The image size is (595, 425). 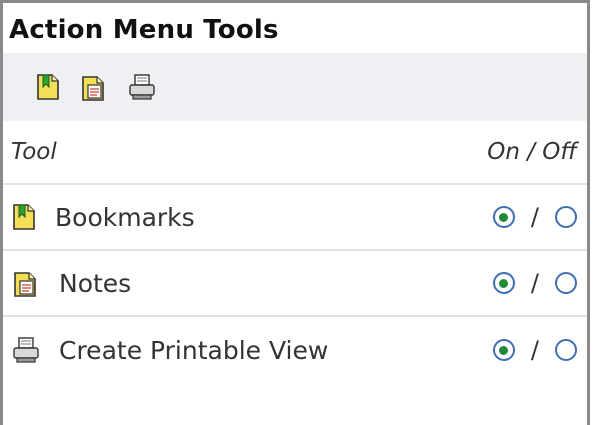 I want to click on panel-title: Action Menu Tools, so click(x=144, y=30).